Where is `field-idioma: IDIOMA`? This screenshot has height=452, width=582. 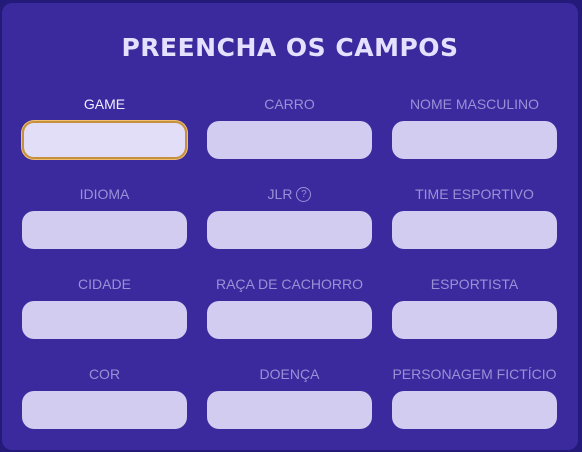
field-idioma: IDIOMA is located at coordinates (104, 217).